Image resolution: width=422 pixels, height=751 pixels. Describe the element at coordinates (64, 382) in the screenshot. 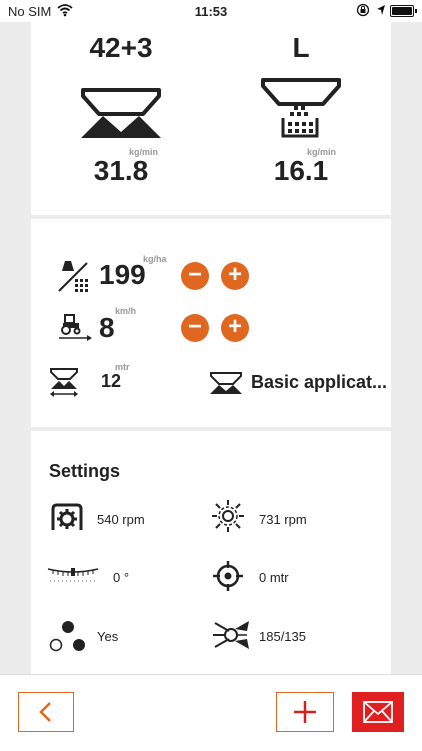

I see `working-width-icon` at that location.